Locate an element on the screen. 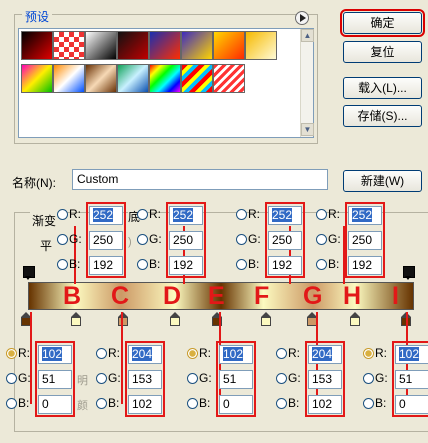 The width and height of the screenshot is (428, 443). new-button: 新建(W) is located at coordinates (382, 181).